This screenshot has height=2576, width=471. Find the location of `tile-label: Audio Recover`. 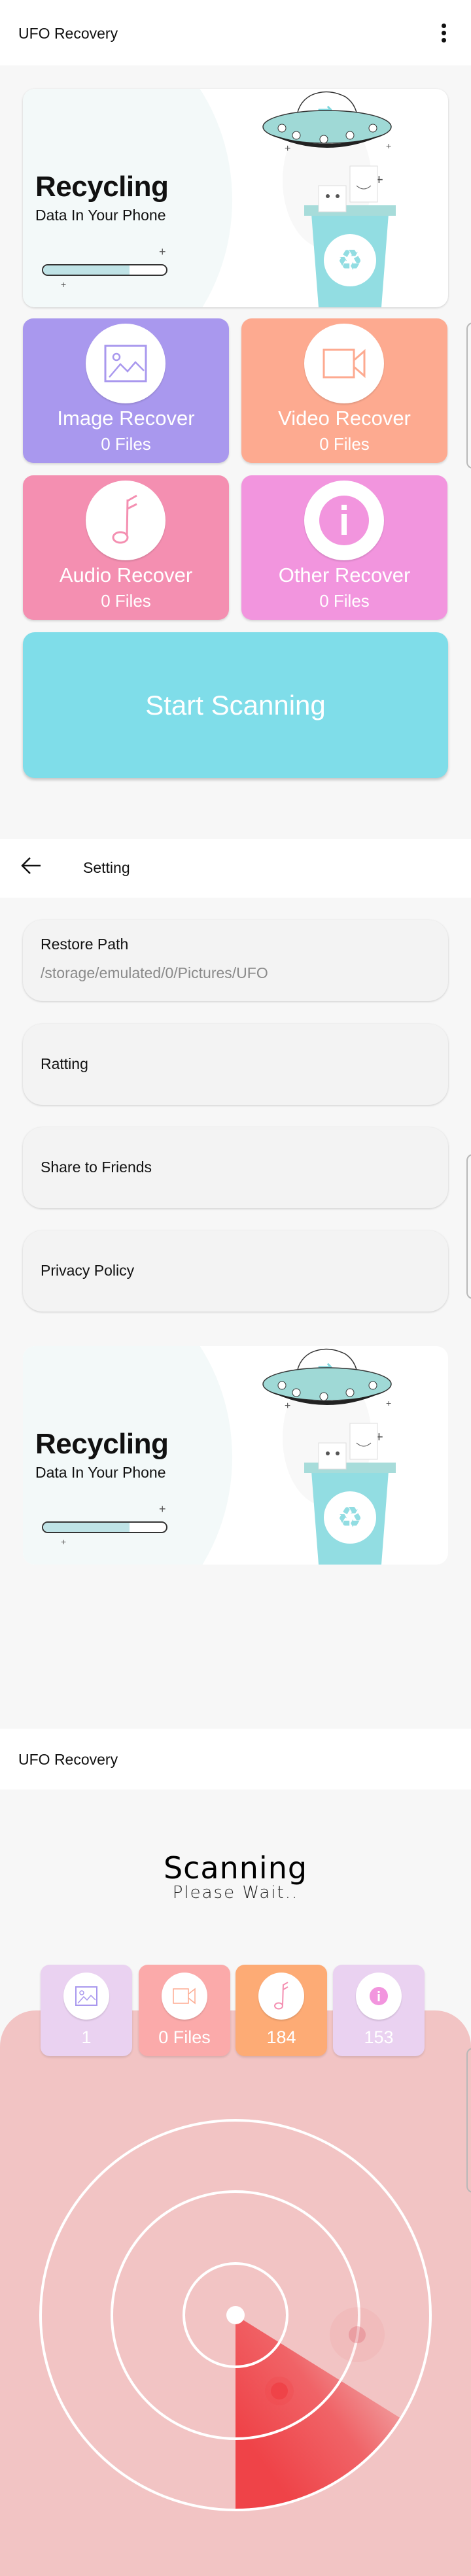

tile-label: Audio Recover is located at coordinates (126, 575).